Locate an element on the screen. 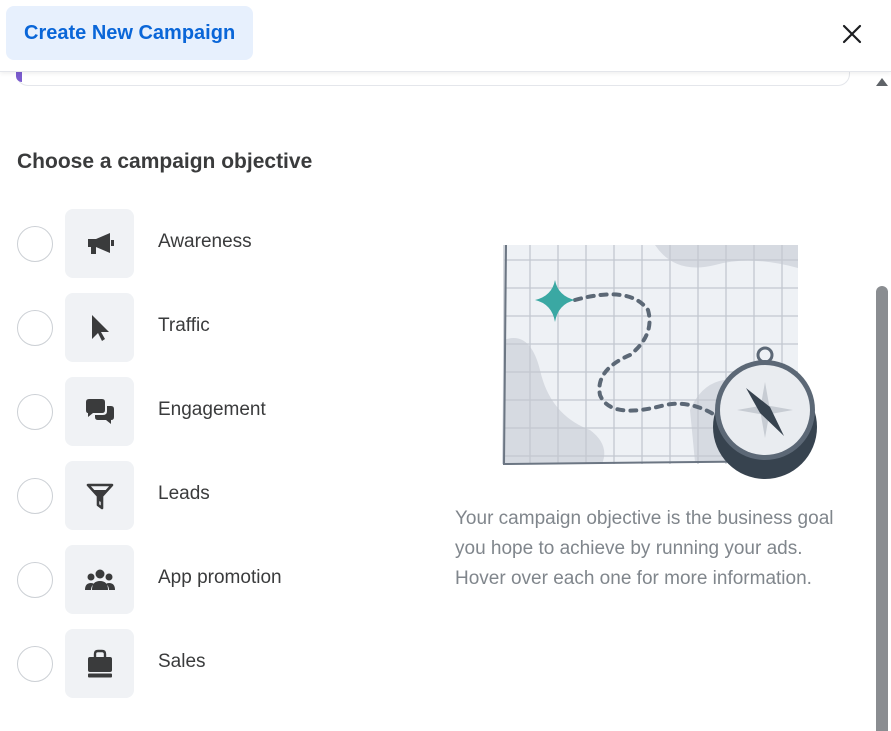 This screenshot has width=891, height=731. radio-app-promotion is located at coordinates (35, 580).